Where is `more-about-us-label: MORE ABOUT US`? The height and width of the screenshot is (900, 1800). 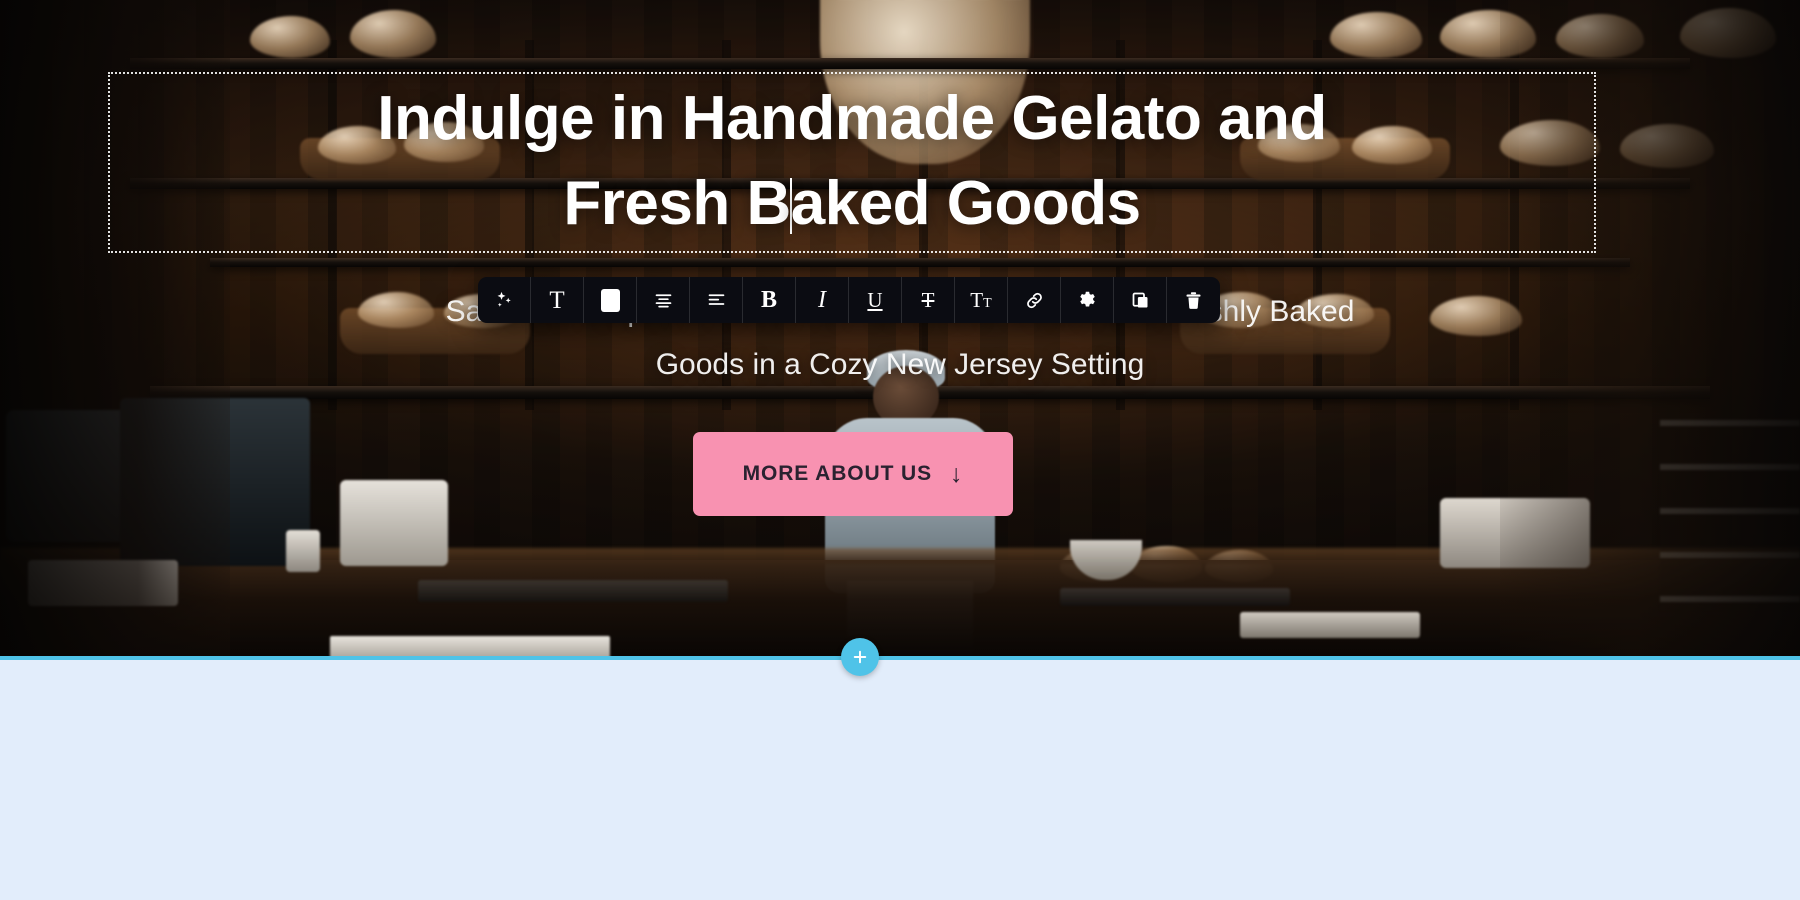 more-about-us-label: MORE ABOUT US is located at coordinates (837, 473).